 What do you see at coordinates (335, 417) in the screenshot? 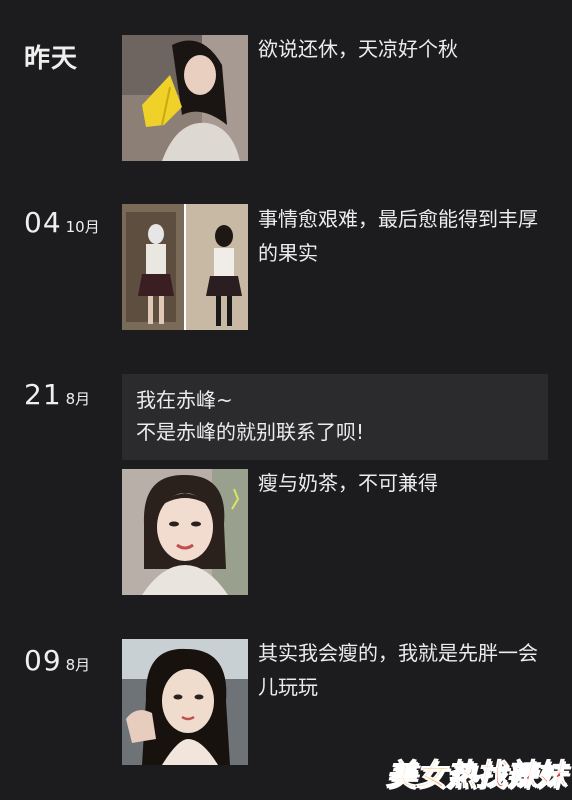
I see `text-post: 我在赤峰~ 不是赤峰的就别联系了呗!` at bounding box center [335, 417].